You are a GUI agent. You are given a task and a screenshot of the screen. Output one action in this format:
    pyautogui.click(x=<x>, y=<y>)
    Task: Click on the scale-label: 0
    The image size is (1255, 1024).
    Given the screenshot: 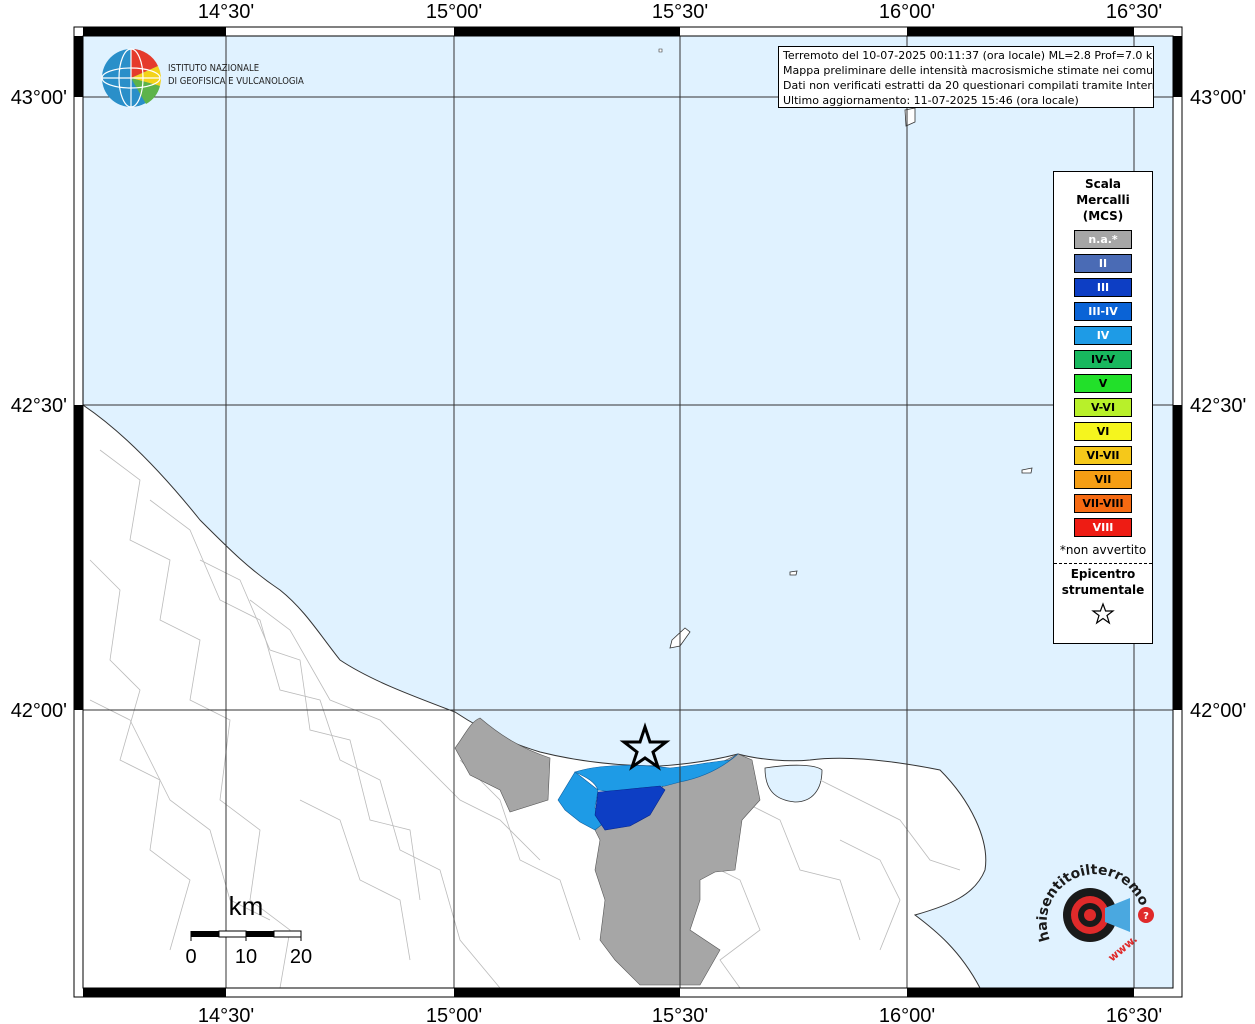 What is the action you would take?
    pyautogui.click(x=190, y=957)
    